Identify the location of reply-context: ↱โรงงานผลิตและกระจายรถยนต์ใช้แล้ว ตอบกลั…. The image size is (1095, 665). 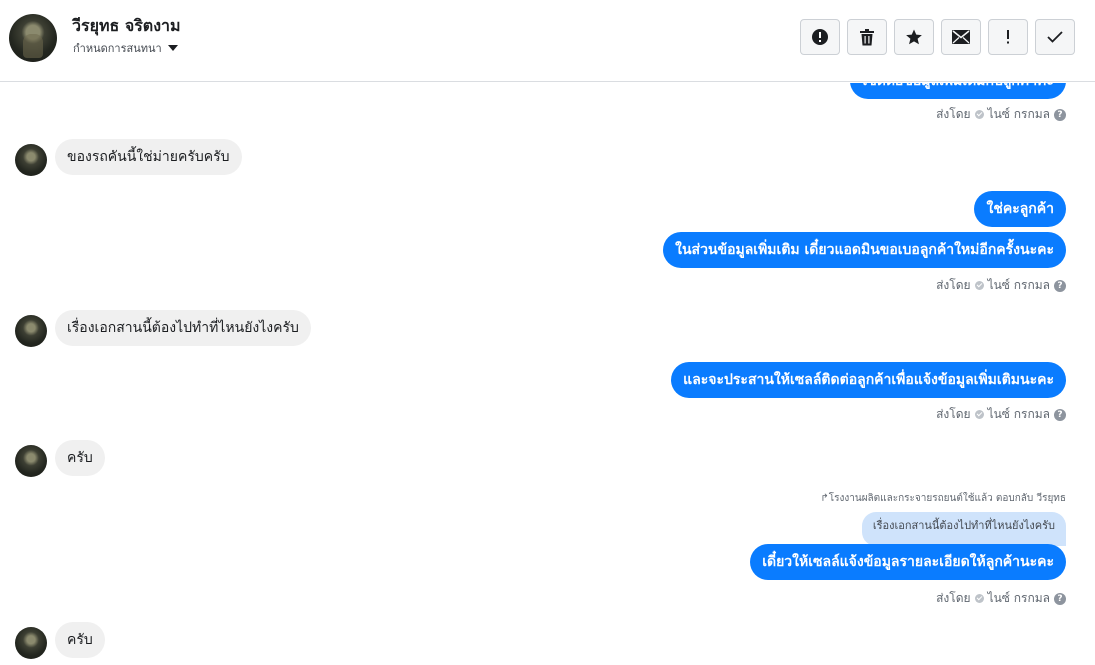
(943, 498).